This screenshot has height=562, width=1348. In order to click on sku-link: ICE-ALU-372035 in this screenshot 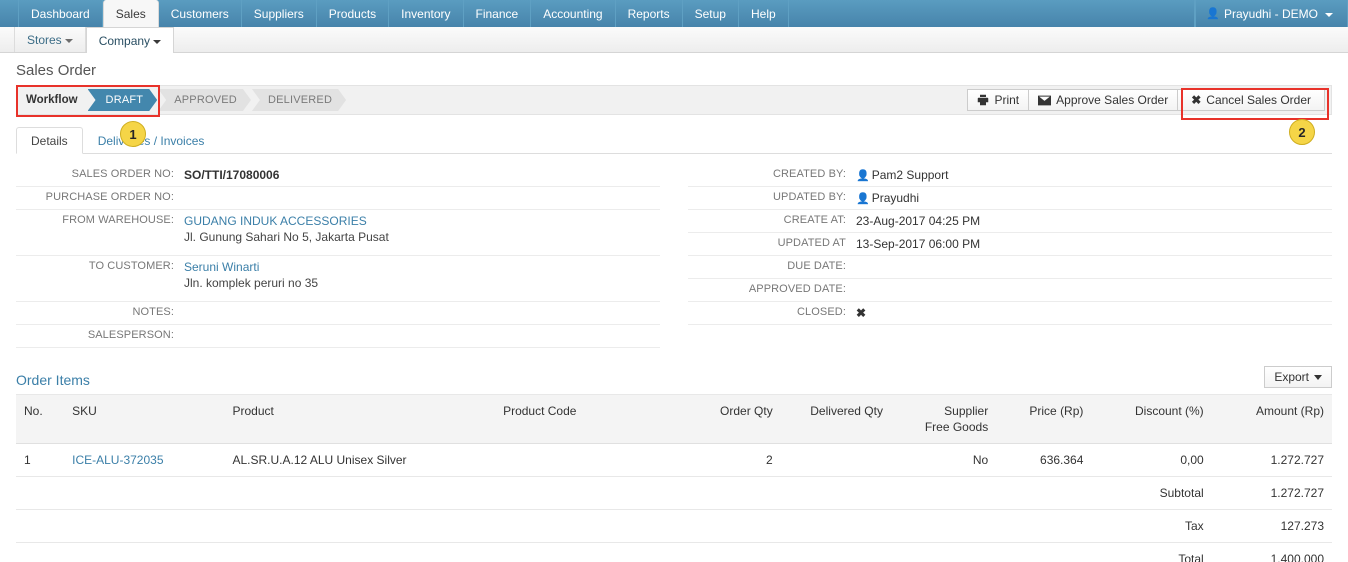, I will do `click(117, 460)`.